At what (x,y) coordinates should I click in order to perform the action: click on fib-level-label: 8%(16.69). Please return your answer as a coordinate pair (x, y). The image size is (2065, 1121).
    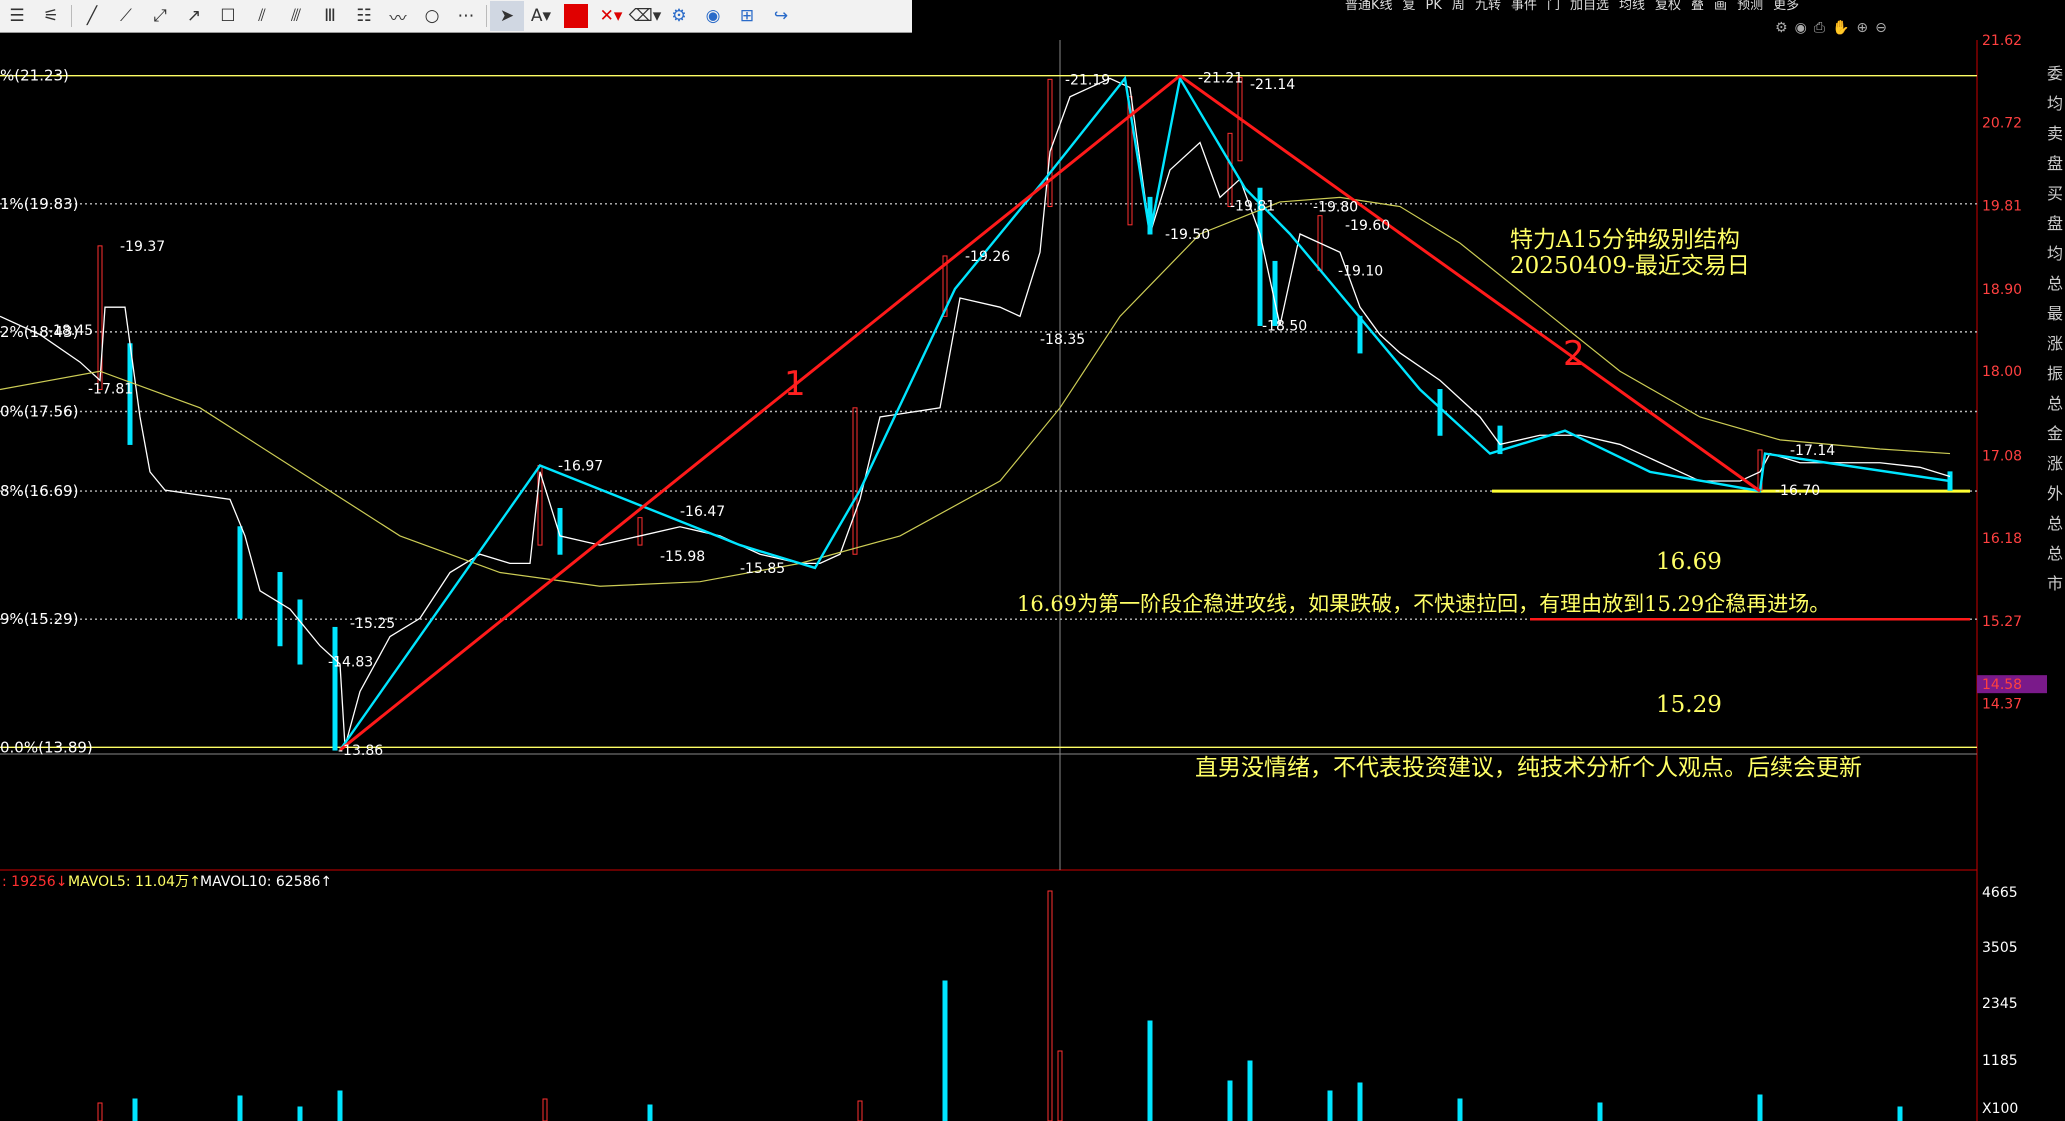
    Looking at the image, I should click on (39, 491).